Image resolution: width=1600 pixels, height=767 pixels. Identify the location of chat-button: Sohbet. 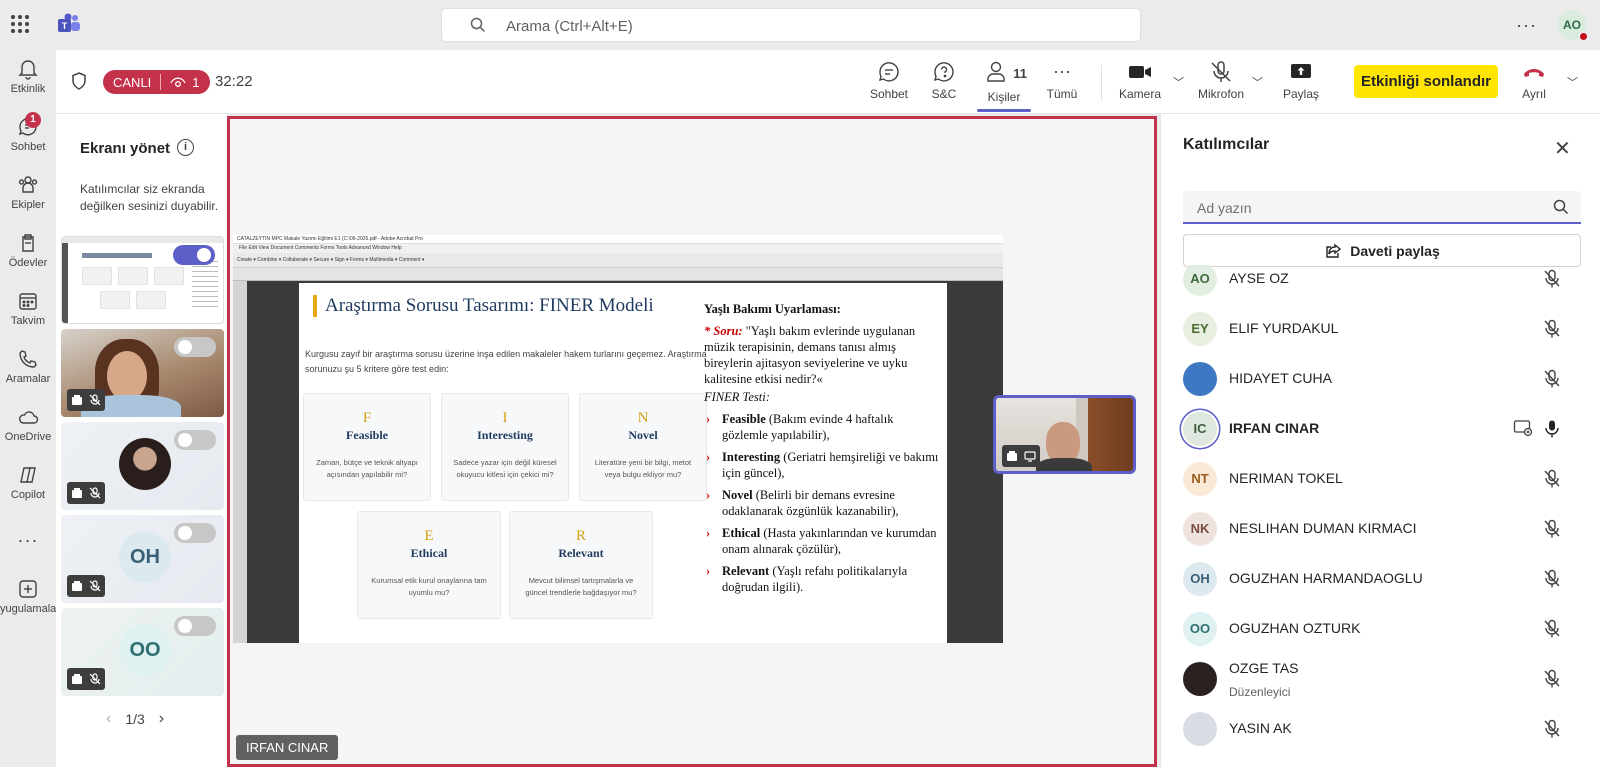
(889, 80).